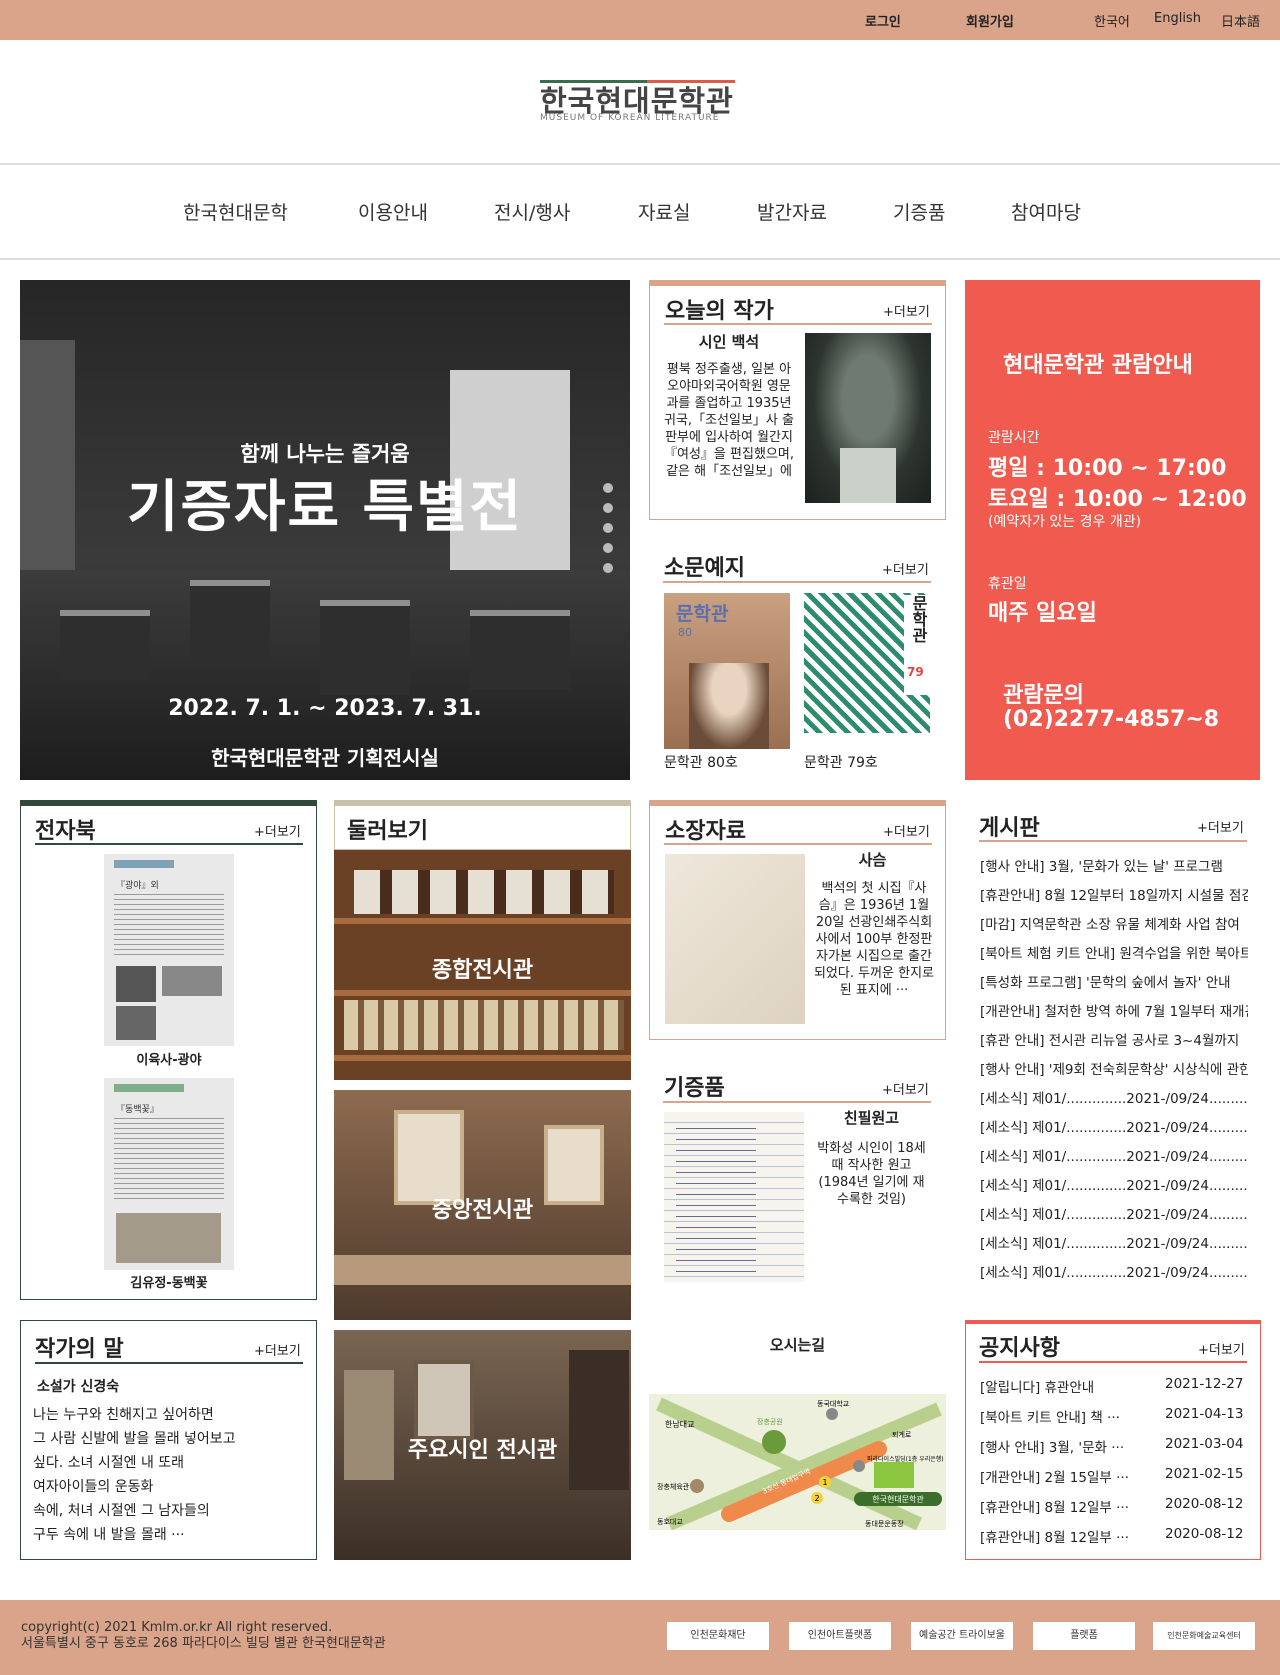 The width and height of the screenshot is (1280, 1675). I want to click on collection-more-link: +더보기, so click(906, 830).